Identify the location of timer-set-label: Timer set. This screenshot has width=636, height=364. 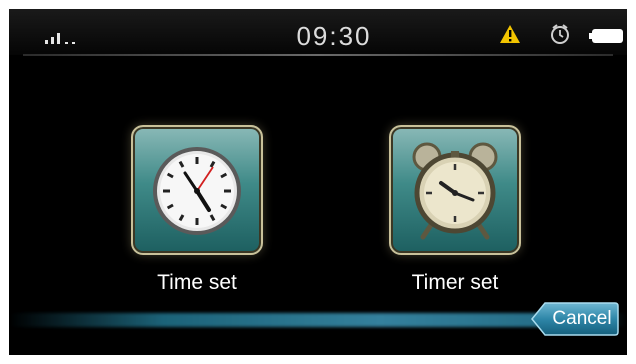
(455, 282).